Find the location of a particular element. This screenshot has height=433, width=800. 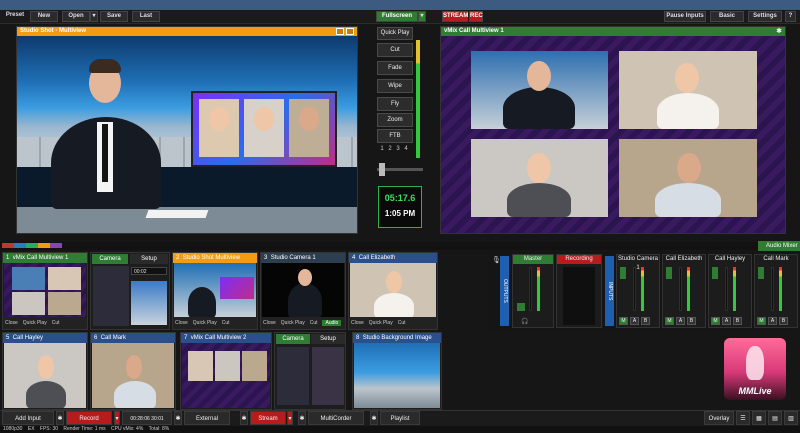

transition-2: 2 is located at coordinates (390, 149).